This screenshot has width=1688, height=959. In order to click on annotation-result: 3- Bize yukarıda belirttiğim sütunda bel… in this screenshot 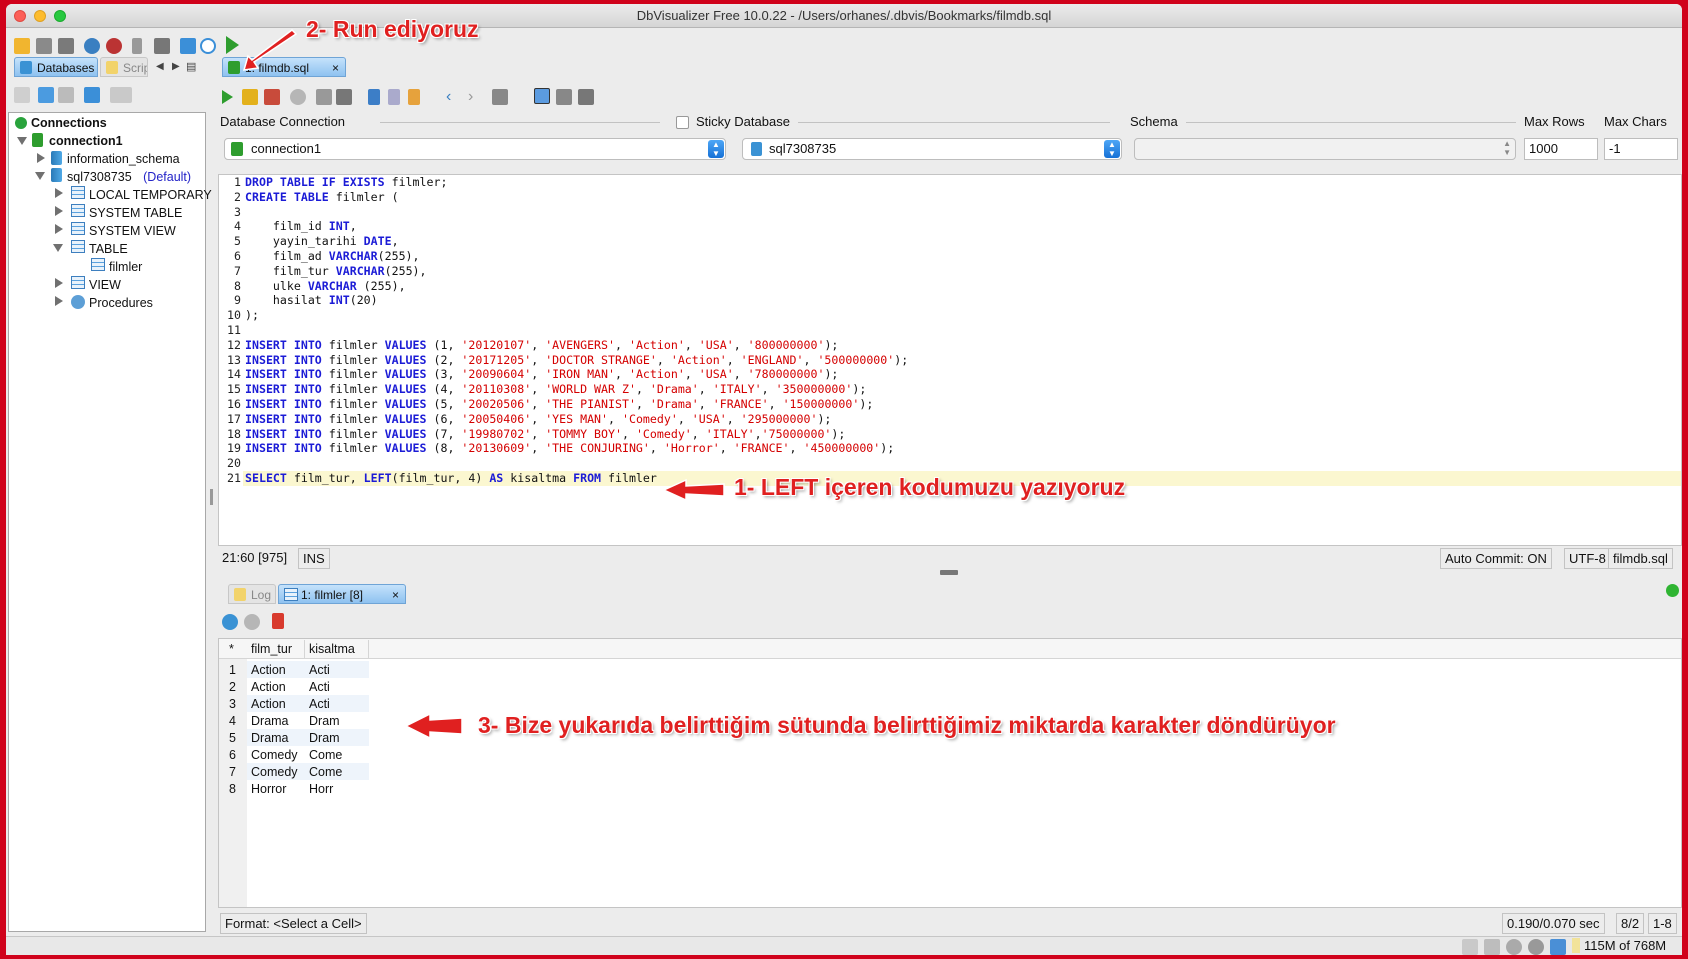, I will do `click(907, 725)`.